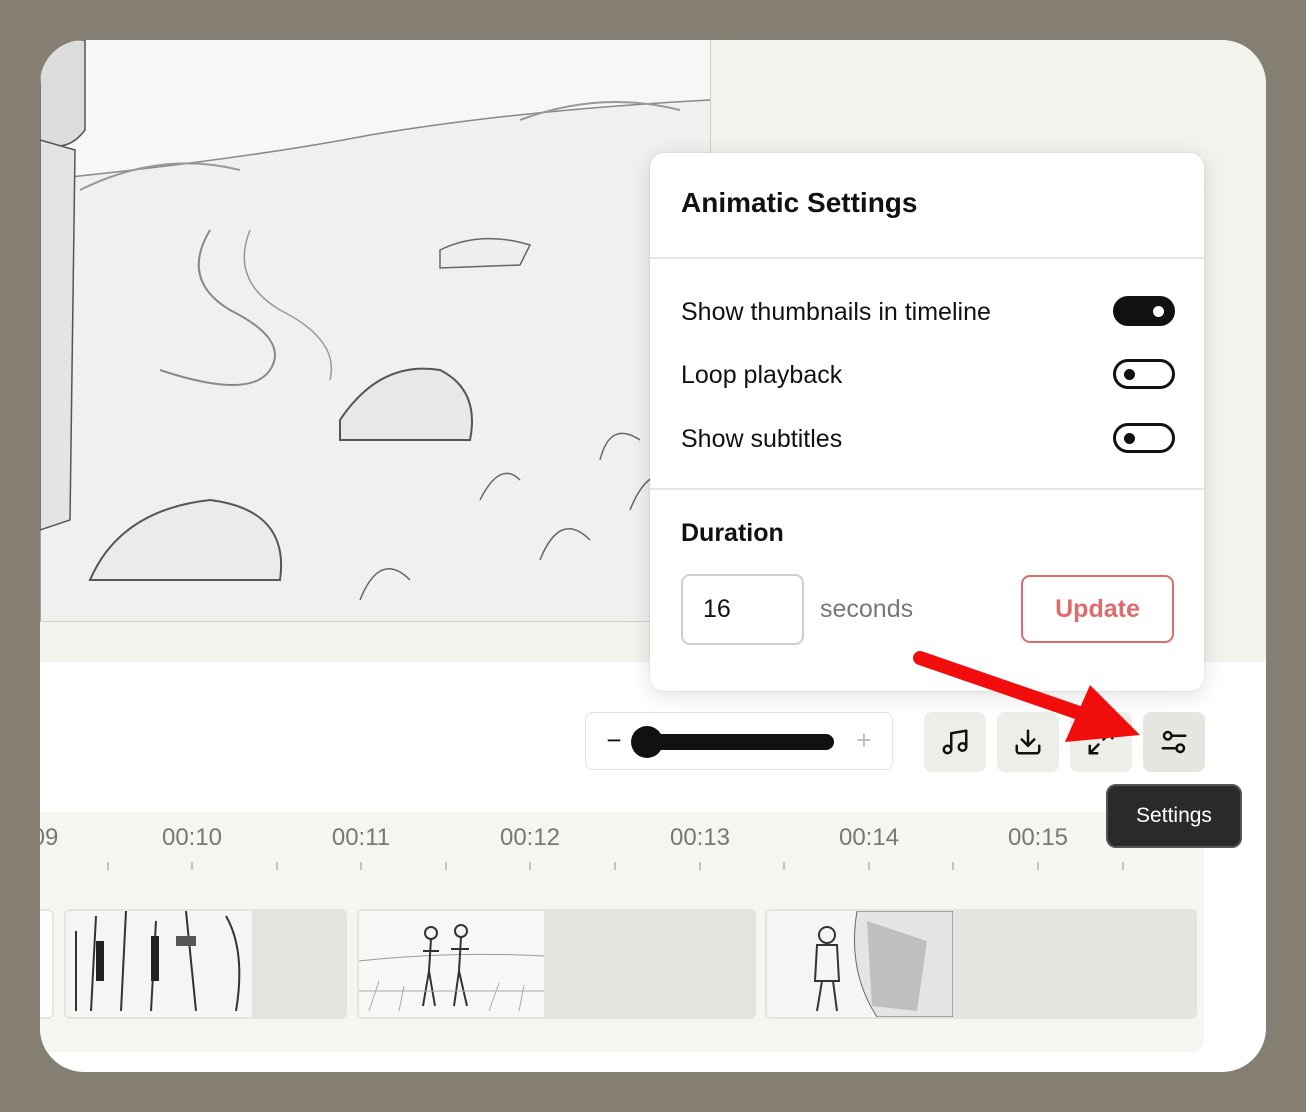  What do you see at coordinates (836, 312) in the screenshot?
I see `toggle-label: Show thumbnails in timeline` at bounding box center [836, 312].